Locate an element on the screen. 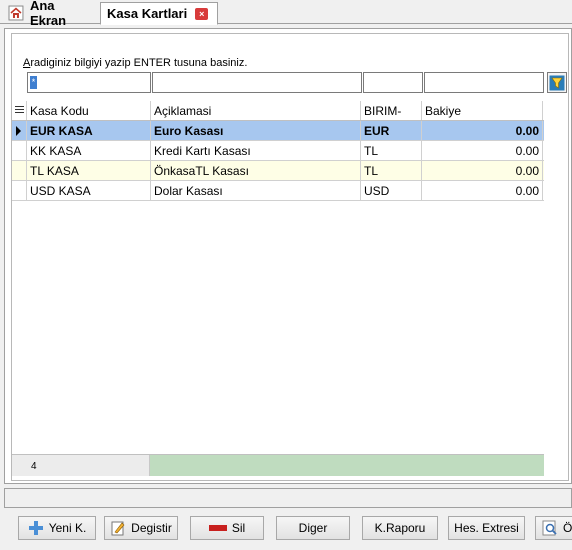  tab-ana-ekran: Ana Ekran is located at coordinates (51, 14).